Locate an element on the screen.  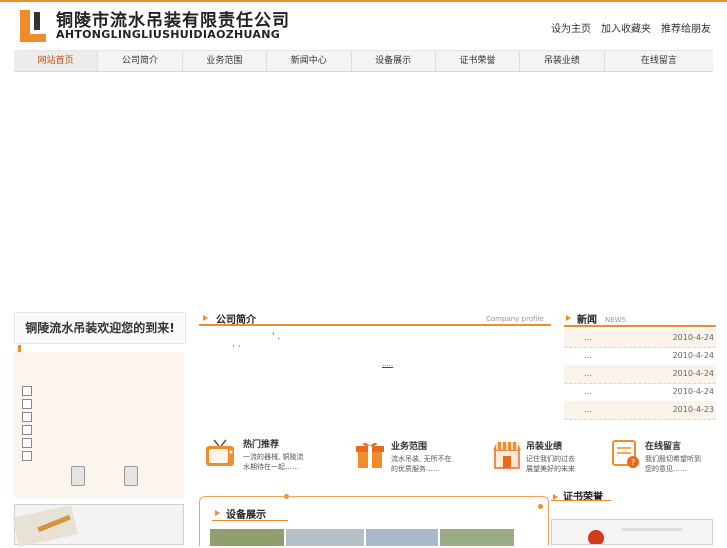
feature-desc-hot-1: 一流的器械, 铜陵流 is located at coordinates (273, 457).